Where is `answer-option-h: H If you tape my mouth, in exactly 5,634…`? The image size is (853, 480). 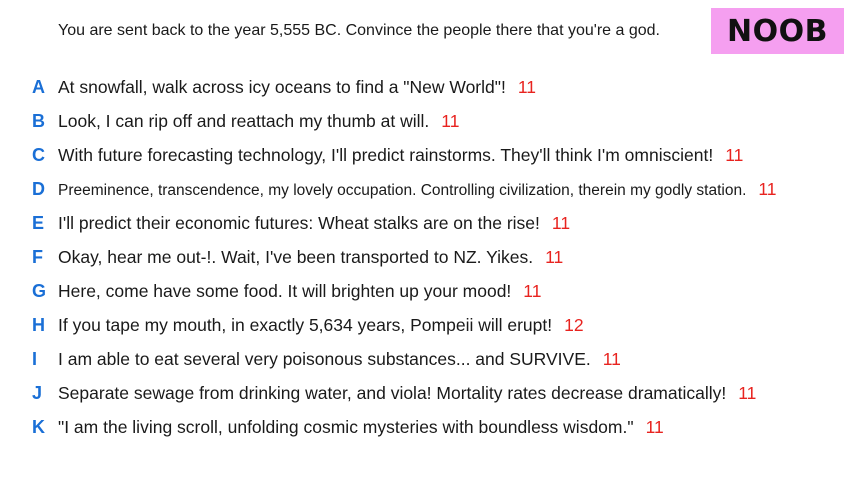
answer-option-h: H If you tape my mouth, in exactly 5,634… is located at coordinates (426, 325).